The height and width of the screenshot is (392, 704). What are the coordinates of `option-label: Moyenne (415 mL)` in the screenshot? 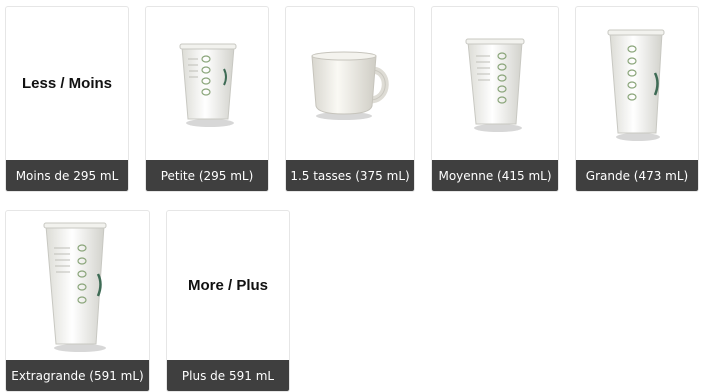 It's located at (495, 175).